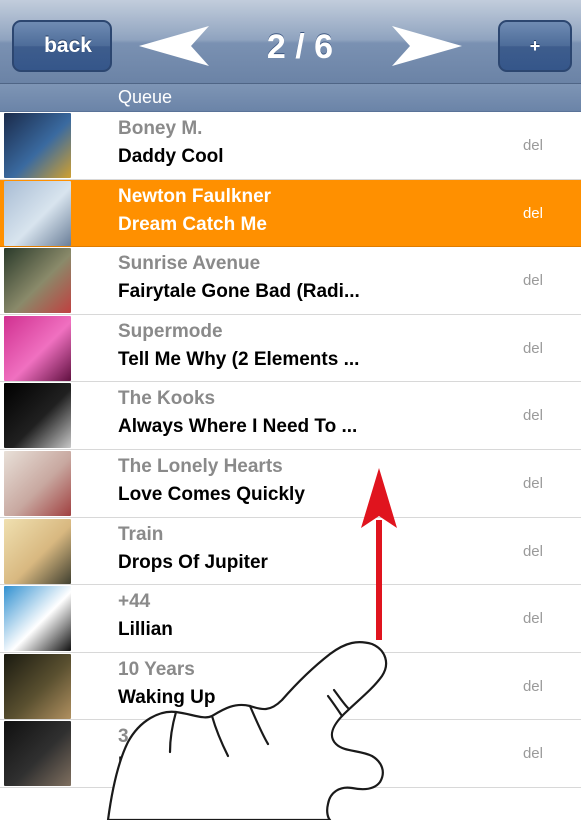 This screenshot has height=820, width=581. Describe the element at coordinates (211, 494) in the screenshot. I see `track-title: Love Comes Quickly` at that location.